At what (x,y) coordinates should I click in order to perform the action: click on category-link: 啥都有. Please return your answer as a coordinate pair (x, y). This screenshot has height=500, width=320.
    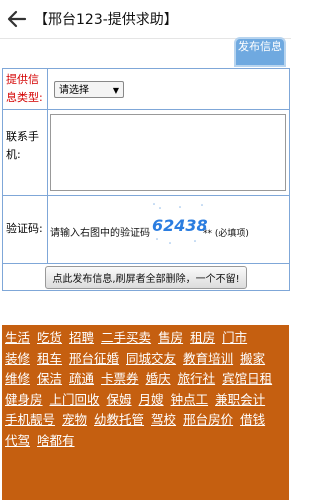
    Looking at the image, I should click on (56, 441).